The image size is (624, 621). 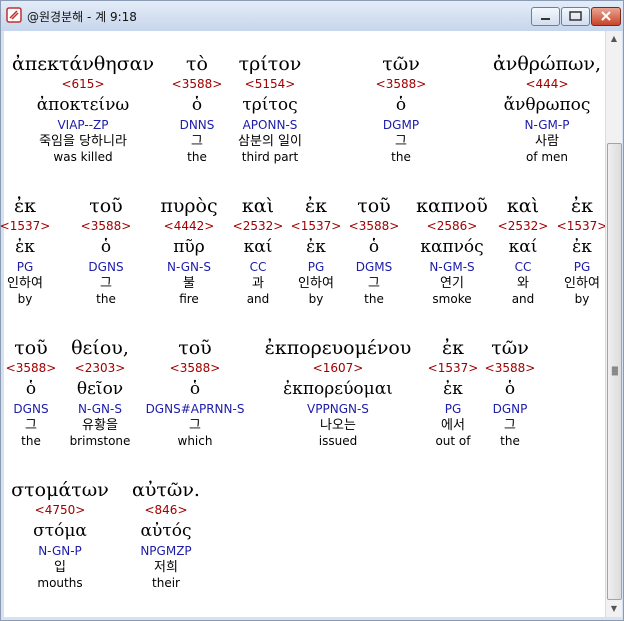 What do you see at coordinates (614, 39) in the screenshot?
I see `scroll-up-arrow-icon: ▲` at bounding box center [614, 39].